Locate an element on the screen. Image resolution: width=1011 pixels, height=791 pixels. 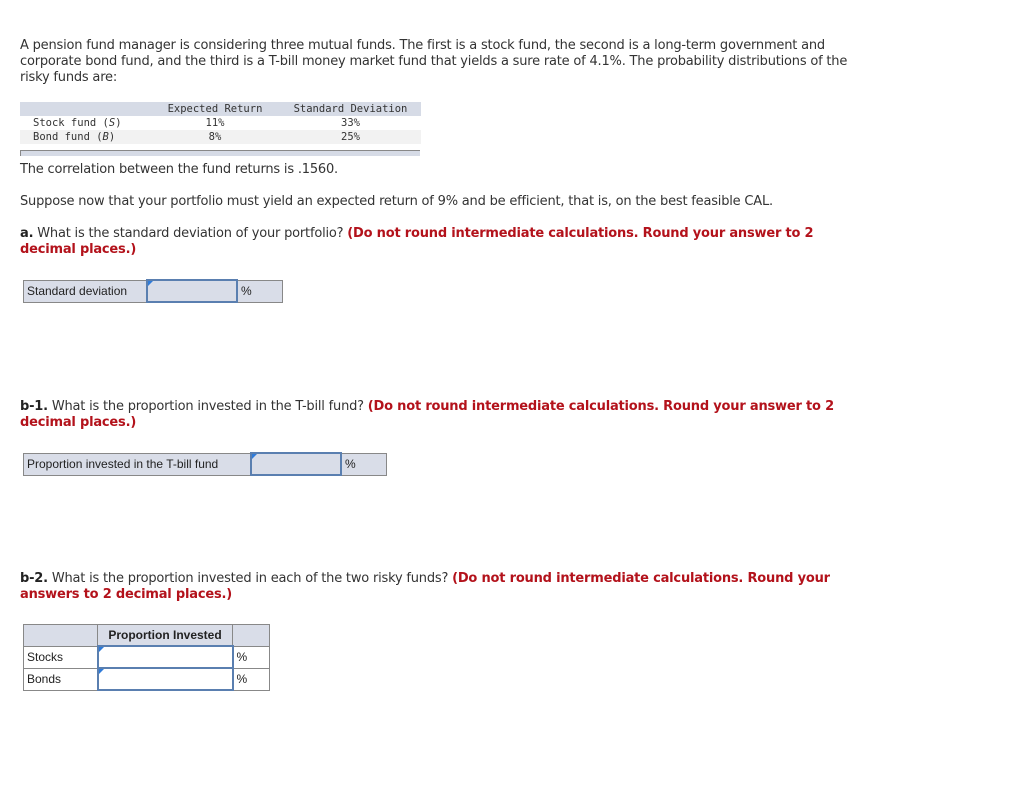
row-label: Standard deviation is located at coordinates (85, 291).